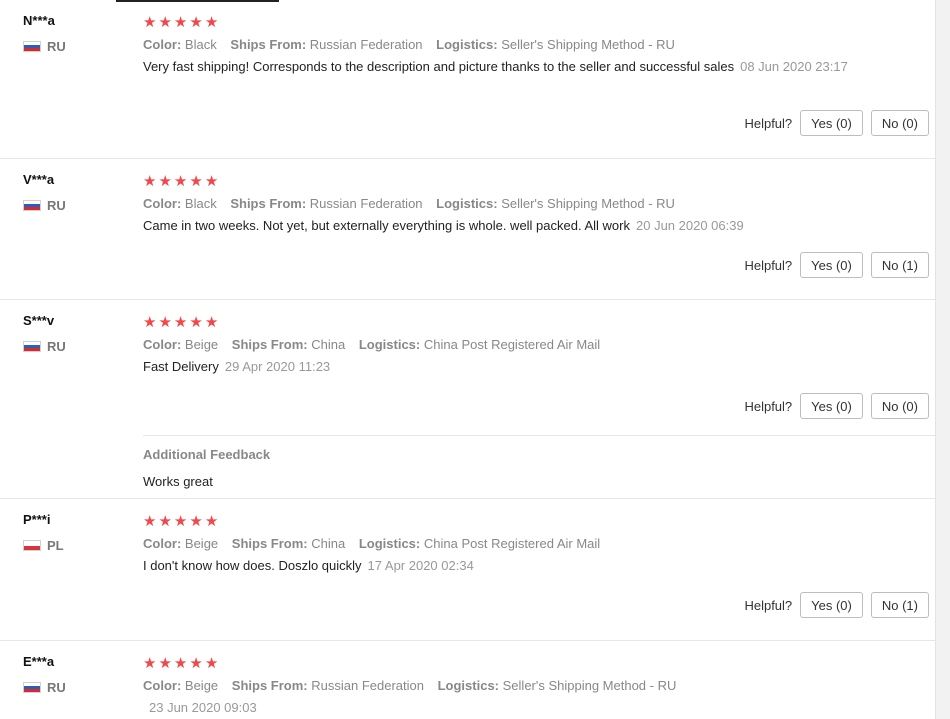 The image size is (950, 719). I want to click on reviewer-info: N***a RU, so click(78, 33).